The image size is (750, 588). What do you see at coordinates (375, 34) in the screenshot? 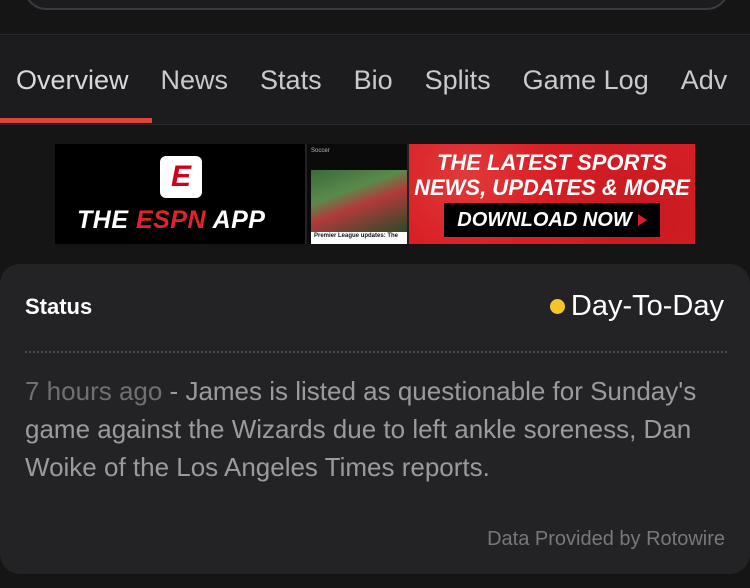
I see `top-divider` at bounding box center [375, 34].